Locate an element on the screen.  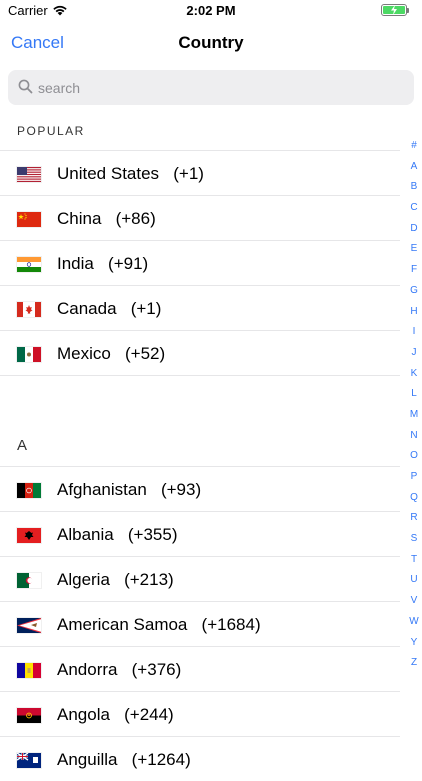
index-g: G is located at coordinates (412, 291).